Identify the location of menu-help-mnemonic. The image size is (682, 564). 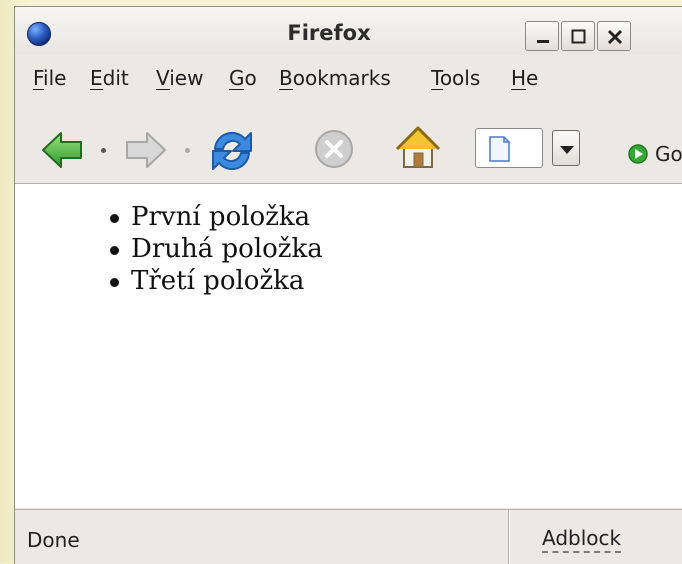
(518, 89).